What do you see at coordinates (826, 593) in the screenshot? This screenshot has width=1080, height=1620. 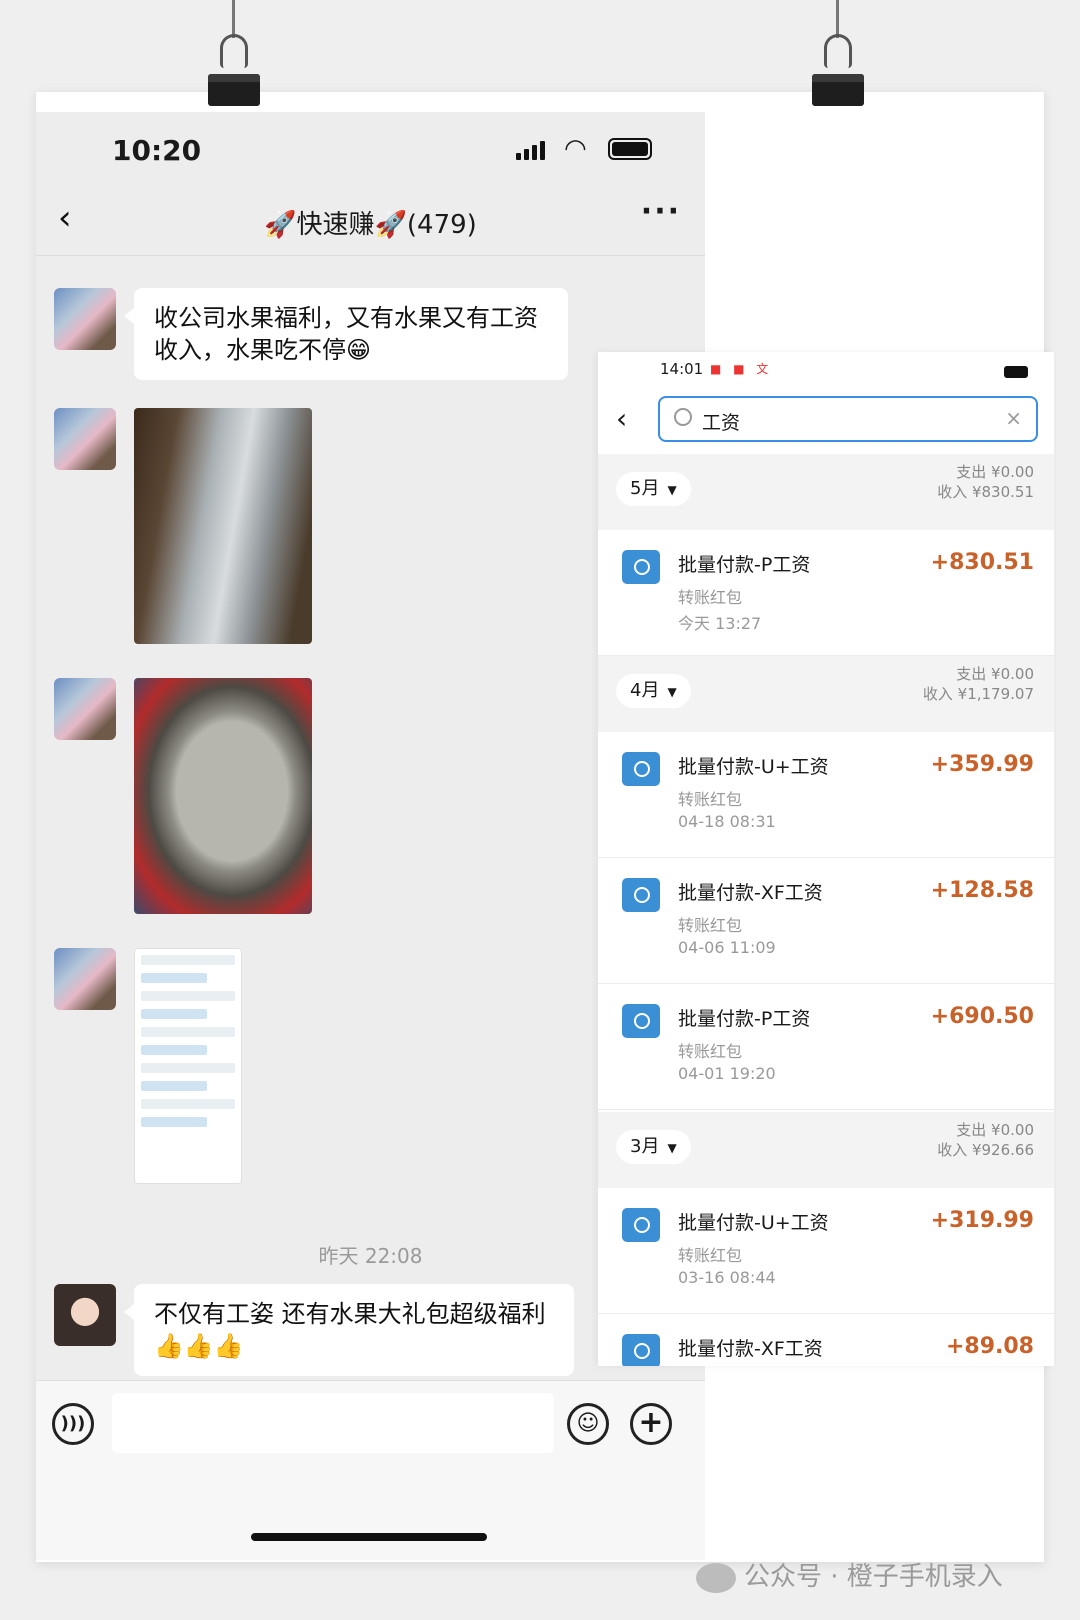 I see `transaction-row: 批量付款-P工资 转账红包 今天 13:27 +830.51` at bounding box center [826, 593].